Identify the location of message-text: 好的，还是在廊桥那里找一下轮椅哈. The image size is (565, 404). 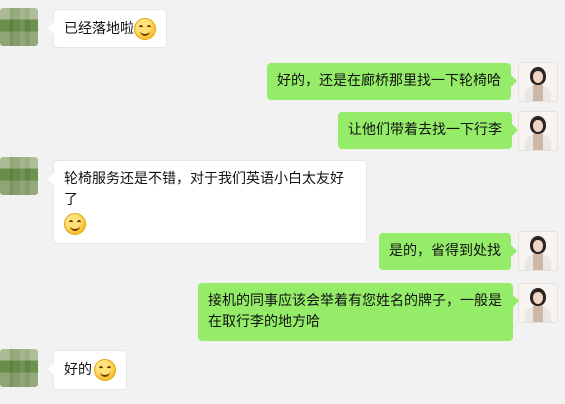
(389, 81).